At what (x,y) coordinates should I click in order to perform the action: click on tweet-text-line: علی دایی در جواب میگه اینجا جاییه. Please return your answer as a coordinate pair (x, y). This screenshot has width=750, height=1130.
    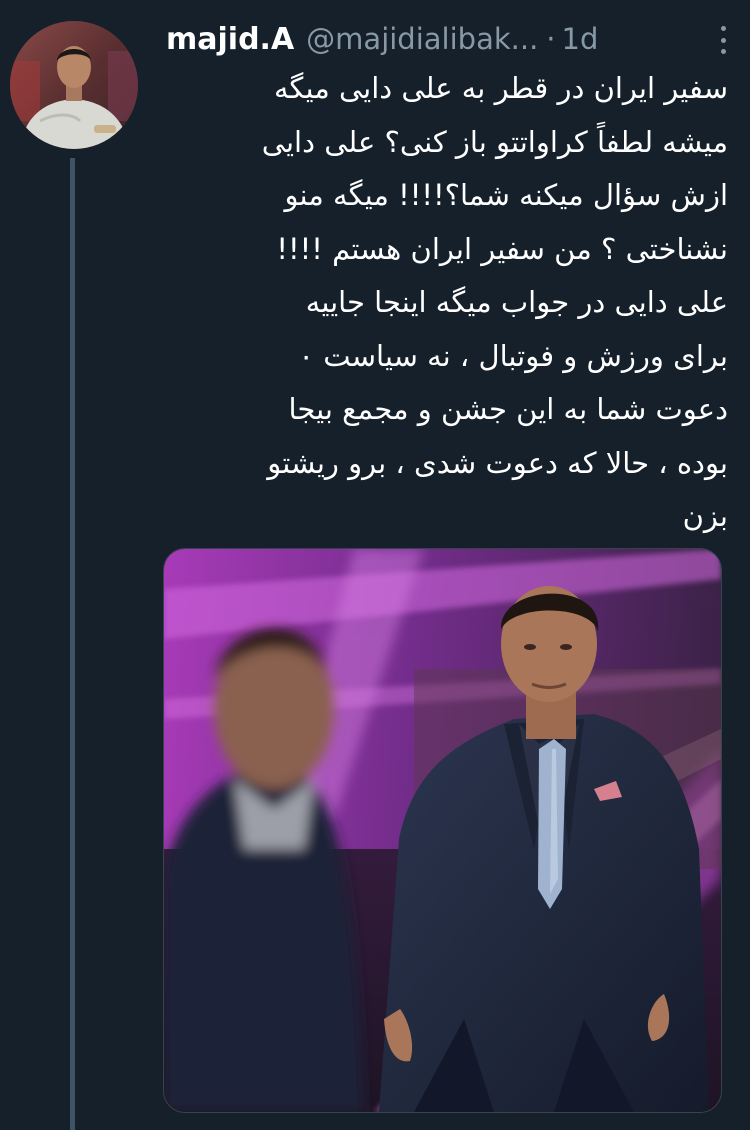
    Looking at the image, I should click on (516, 302).